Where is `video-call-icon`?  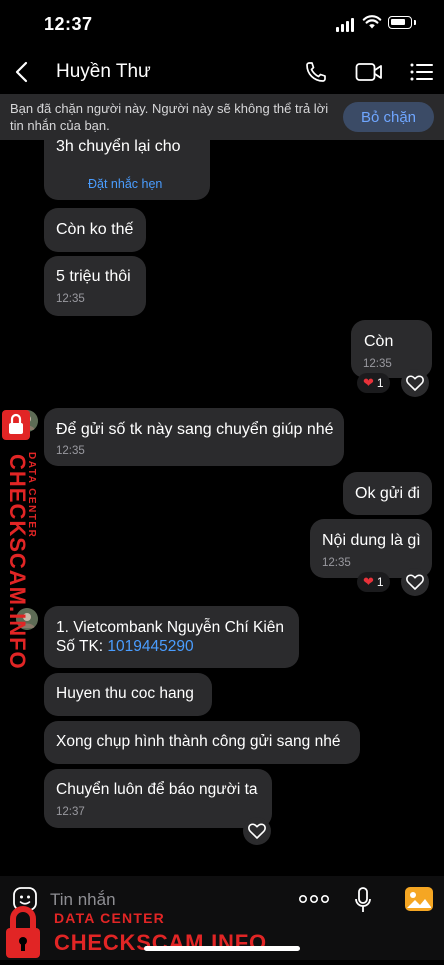 video-call-icon is located at coordinates (369, 72).